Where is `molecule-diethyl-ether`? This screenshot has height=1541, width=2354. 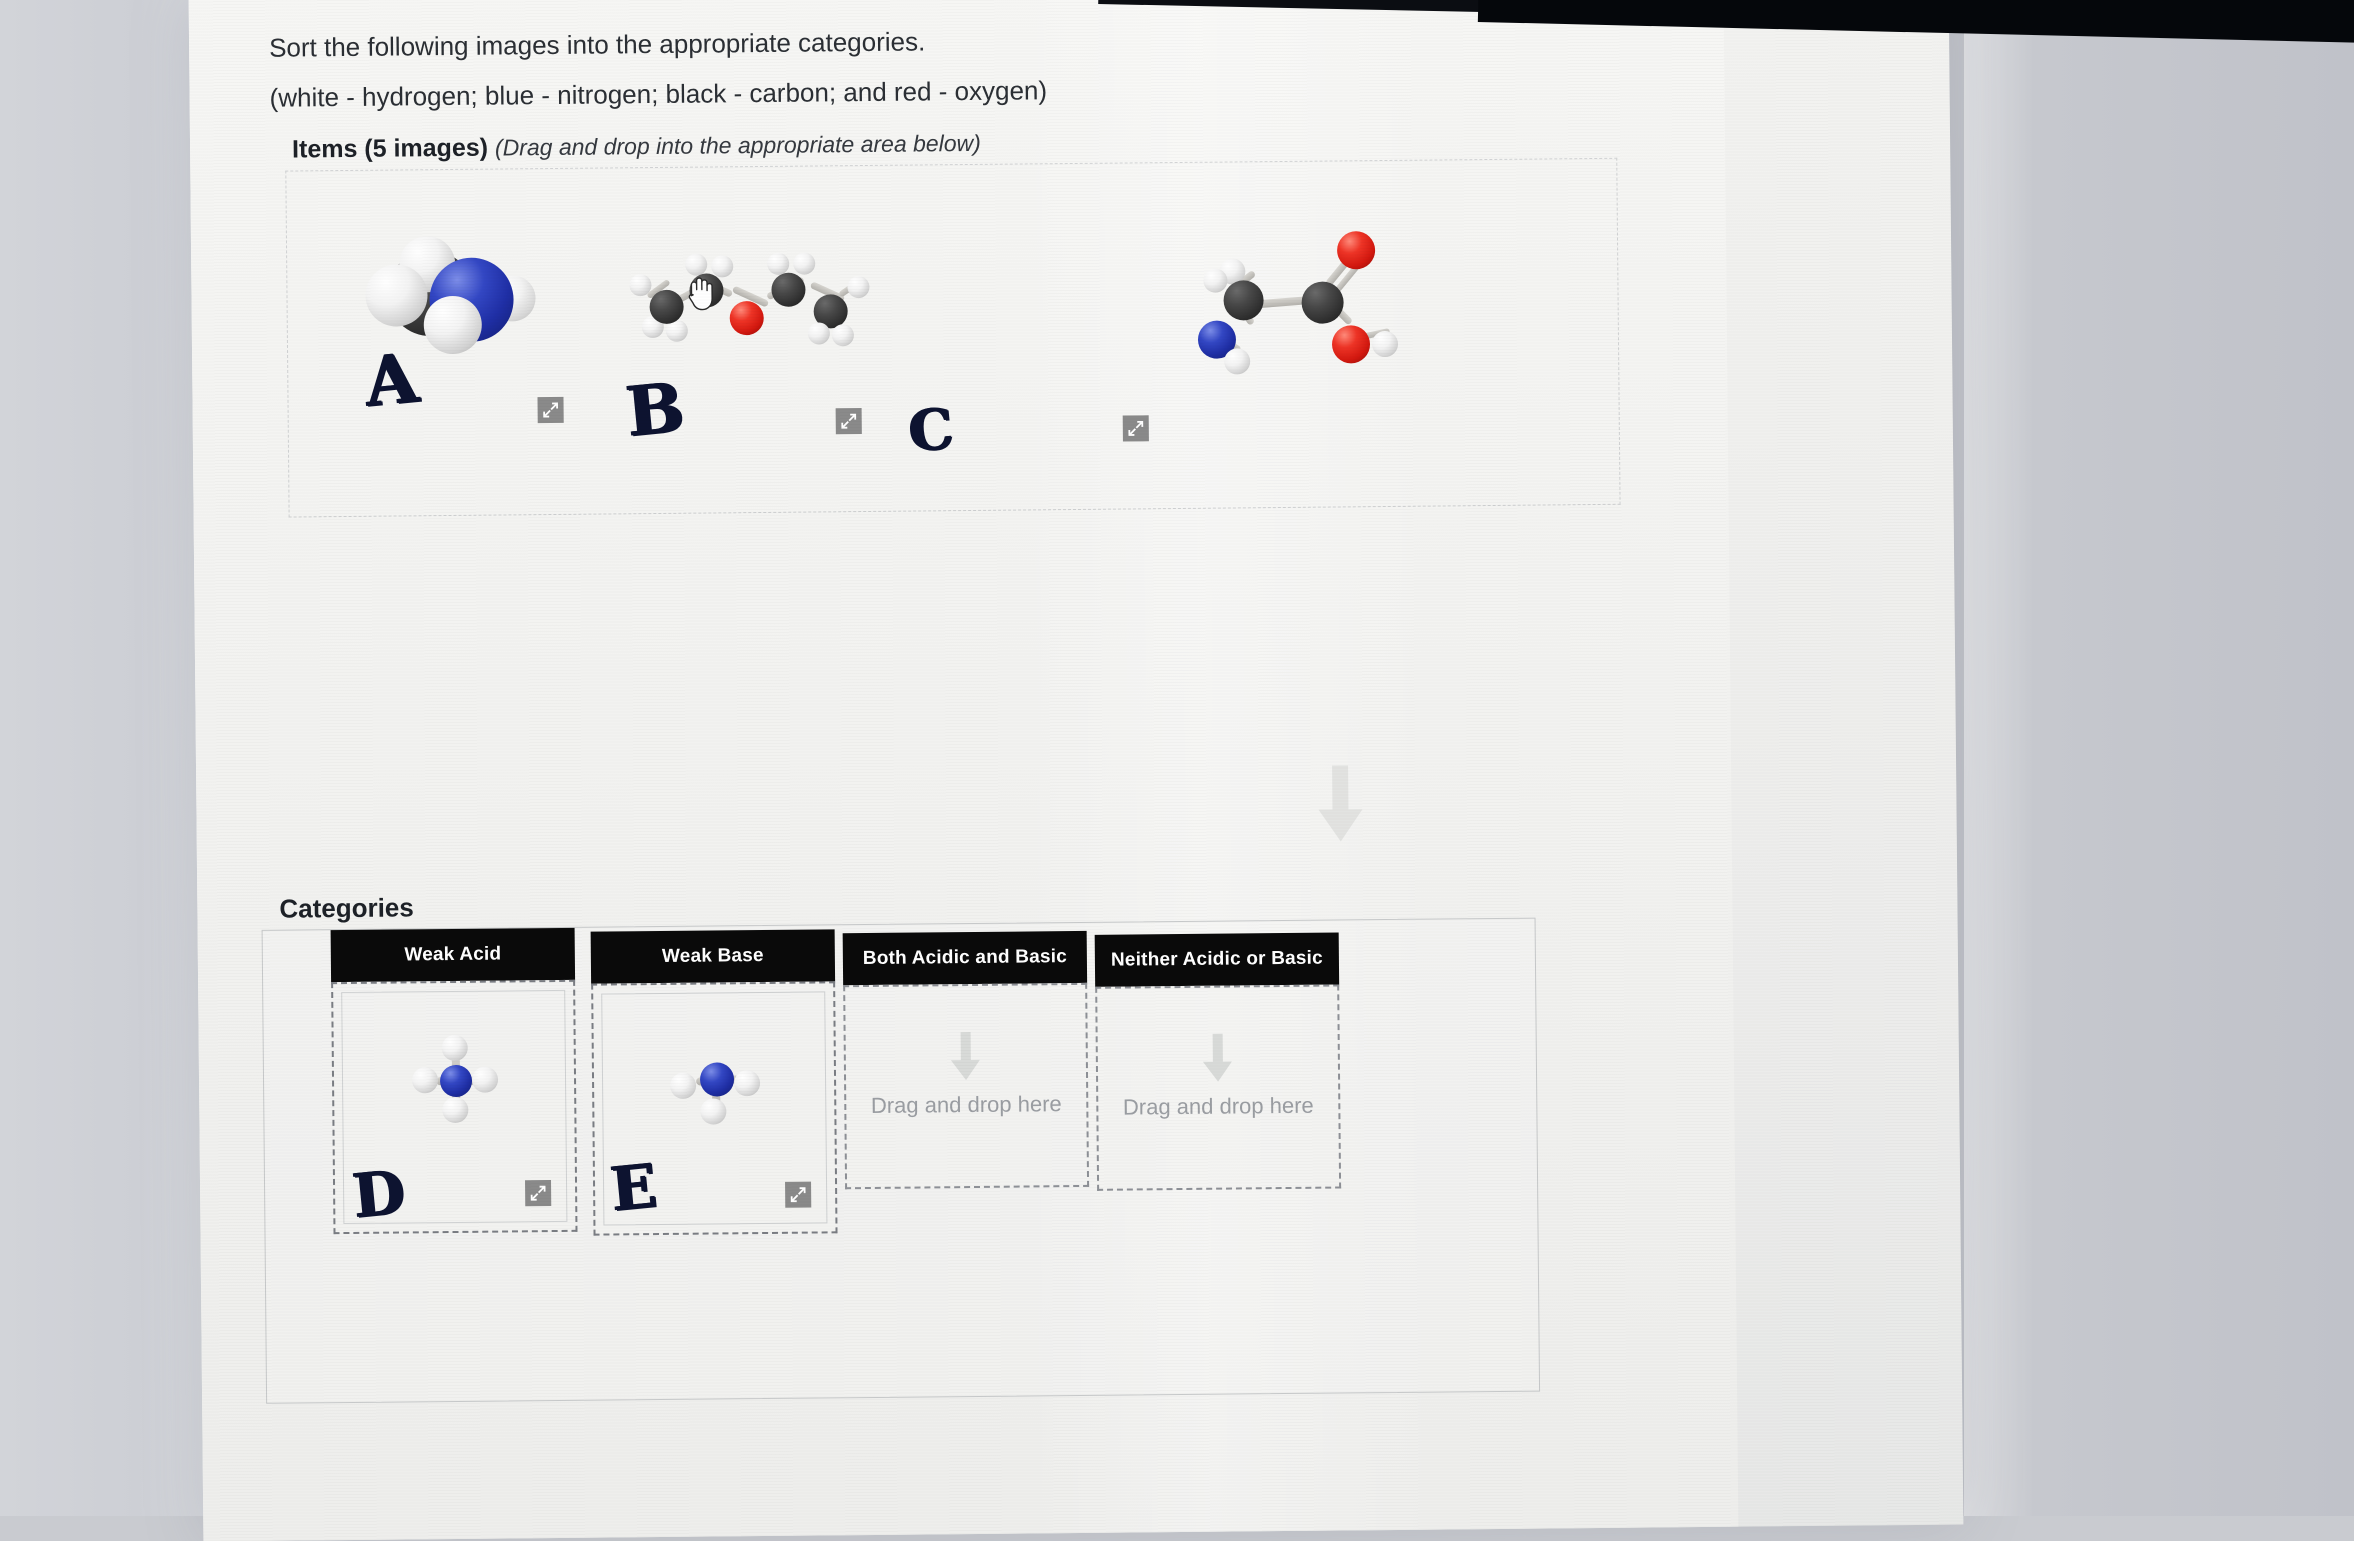
molecule-diethyl-ether is located at coordinates (748, 304).